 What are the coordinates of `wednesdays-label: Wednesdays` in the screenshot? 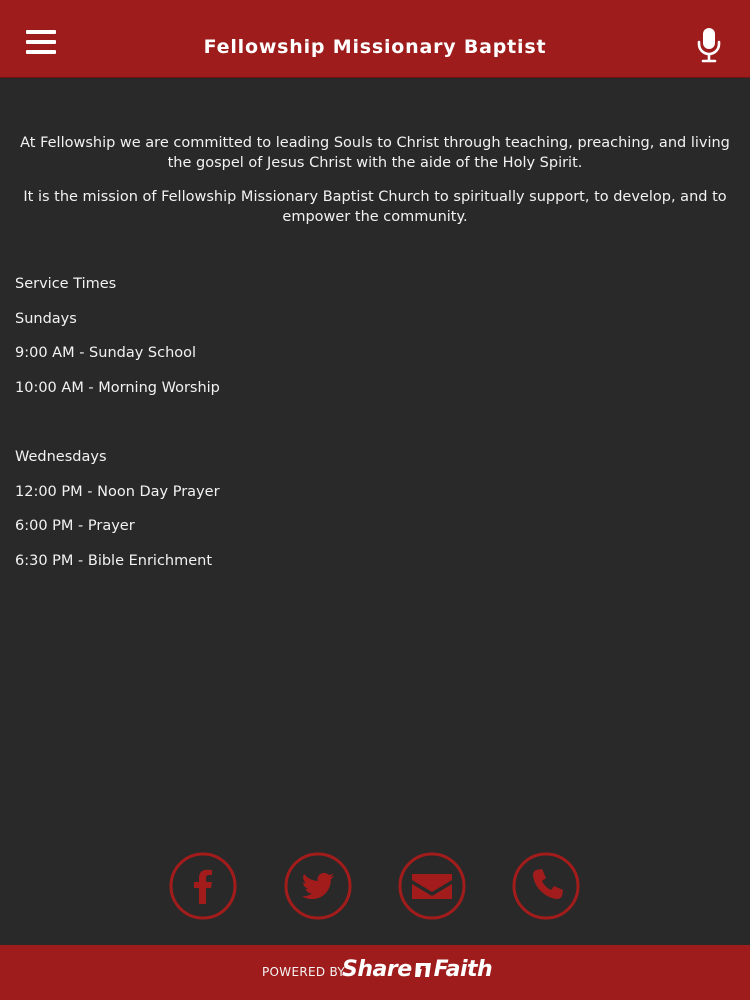 It's located at (61, 456).